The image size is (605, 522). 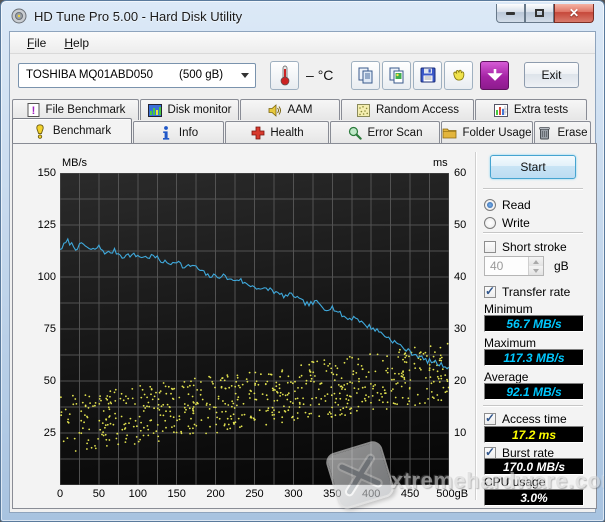 What do you see at coordinates (536, 261) in the screenshot?
I see `spin-up-icon` at bounding box center [536, 261].